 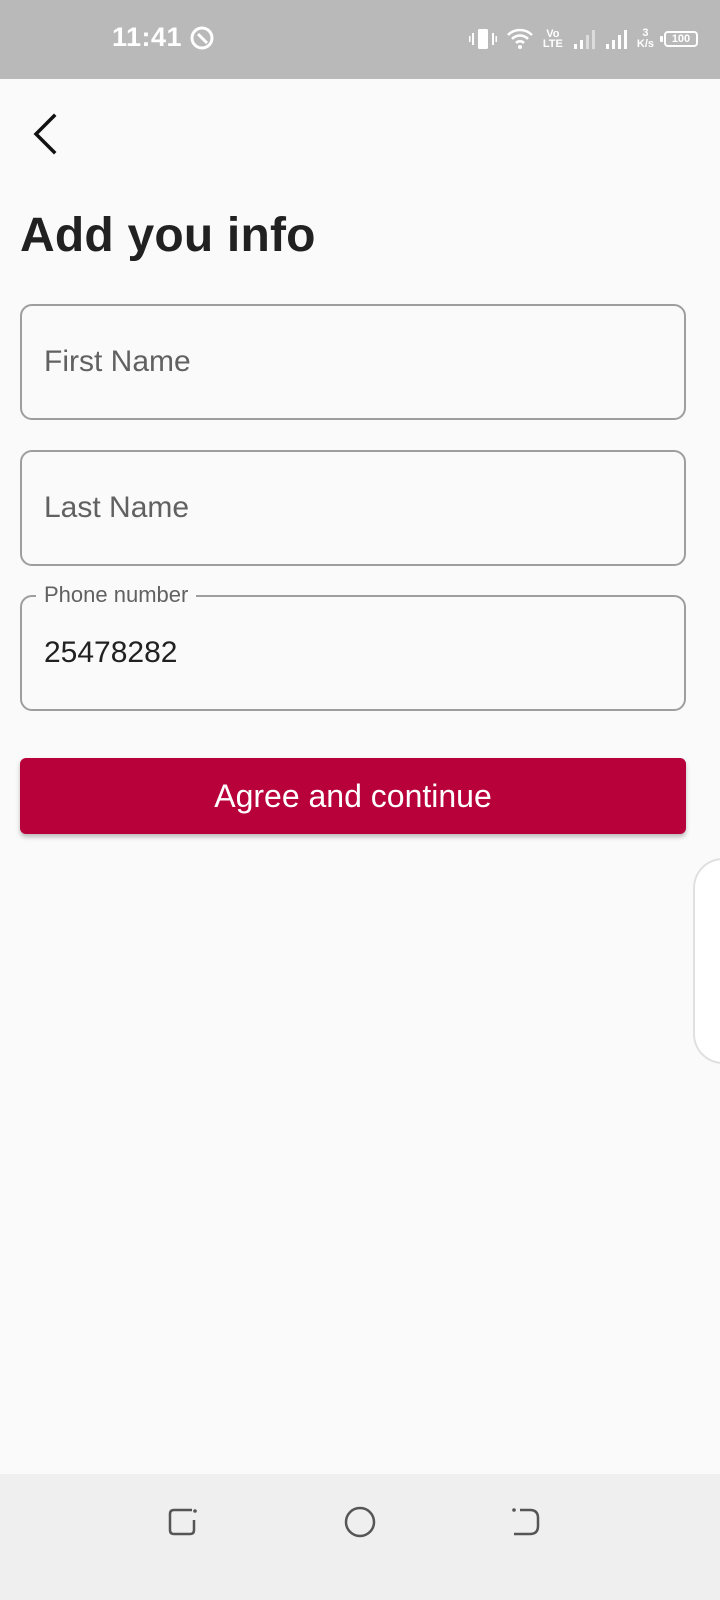 What do you see at coordinates (482, 39) in the screenshot?
I see `vibrate-icon` at bounding box center [482, 39].